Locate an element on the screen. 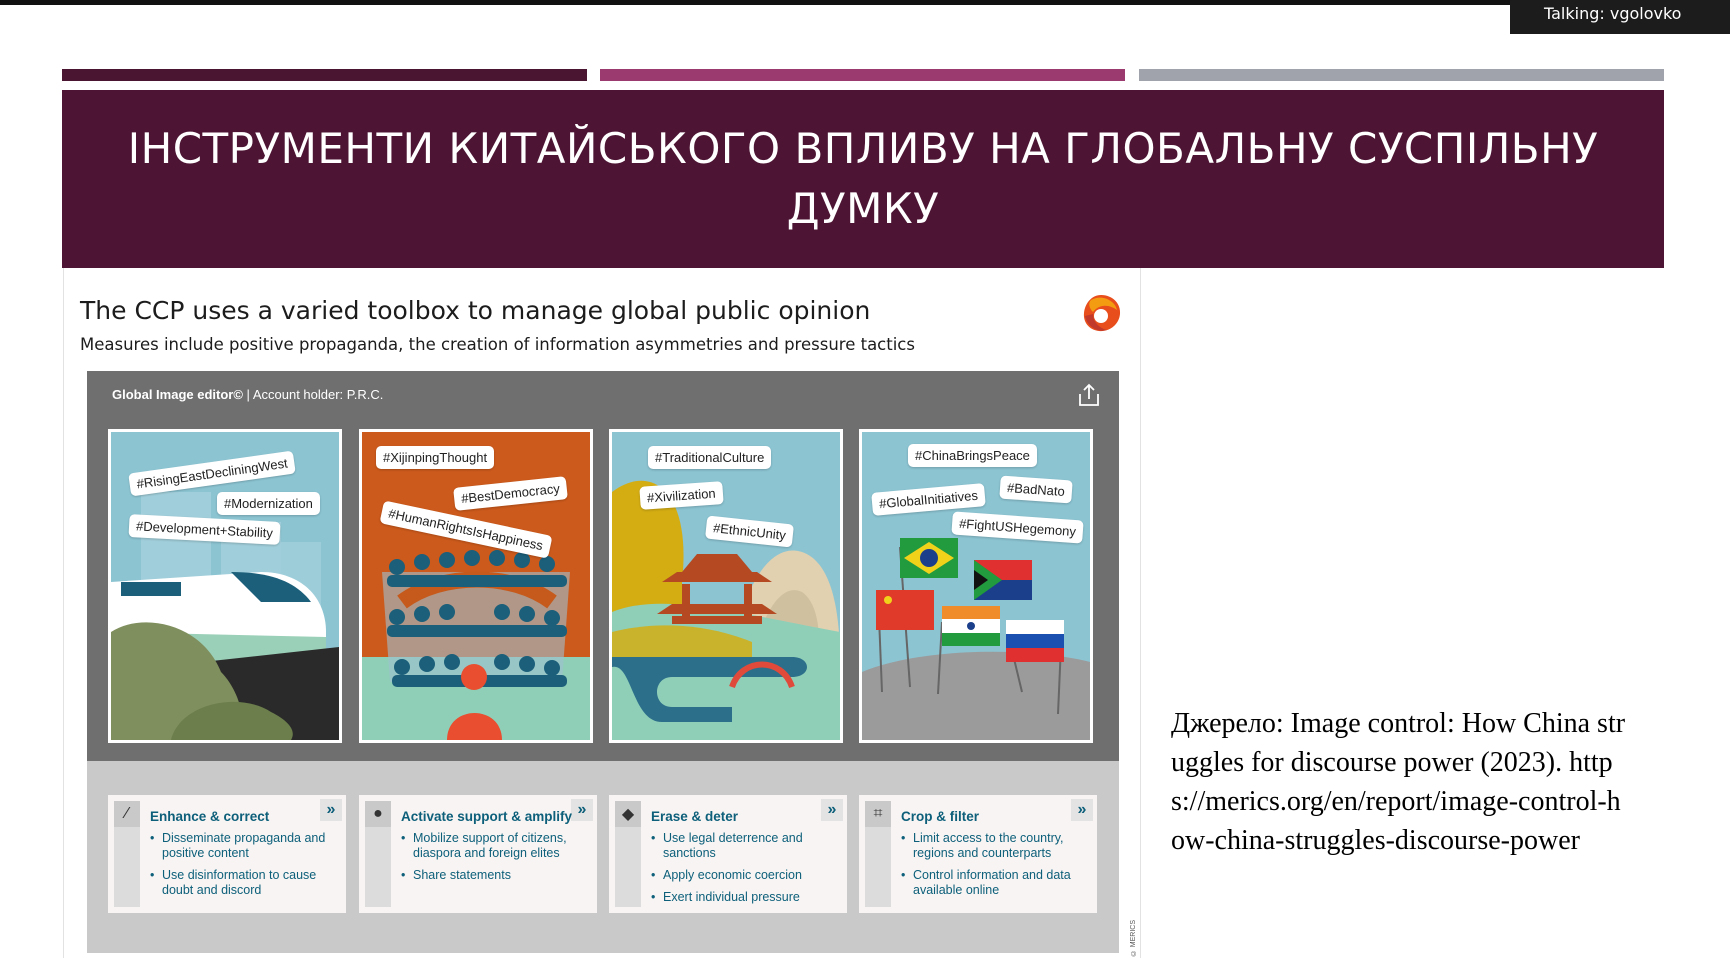  copyright-label: © MERICS is located at coordinates (1133, 937).